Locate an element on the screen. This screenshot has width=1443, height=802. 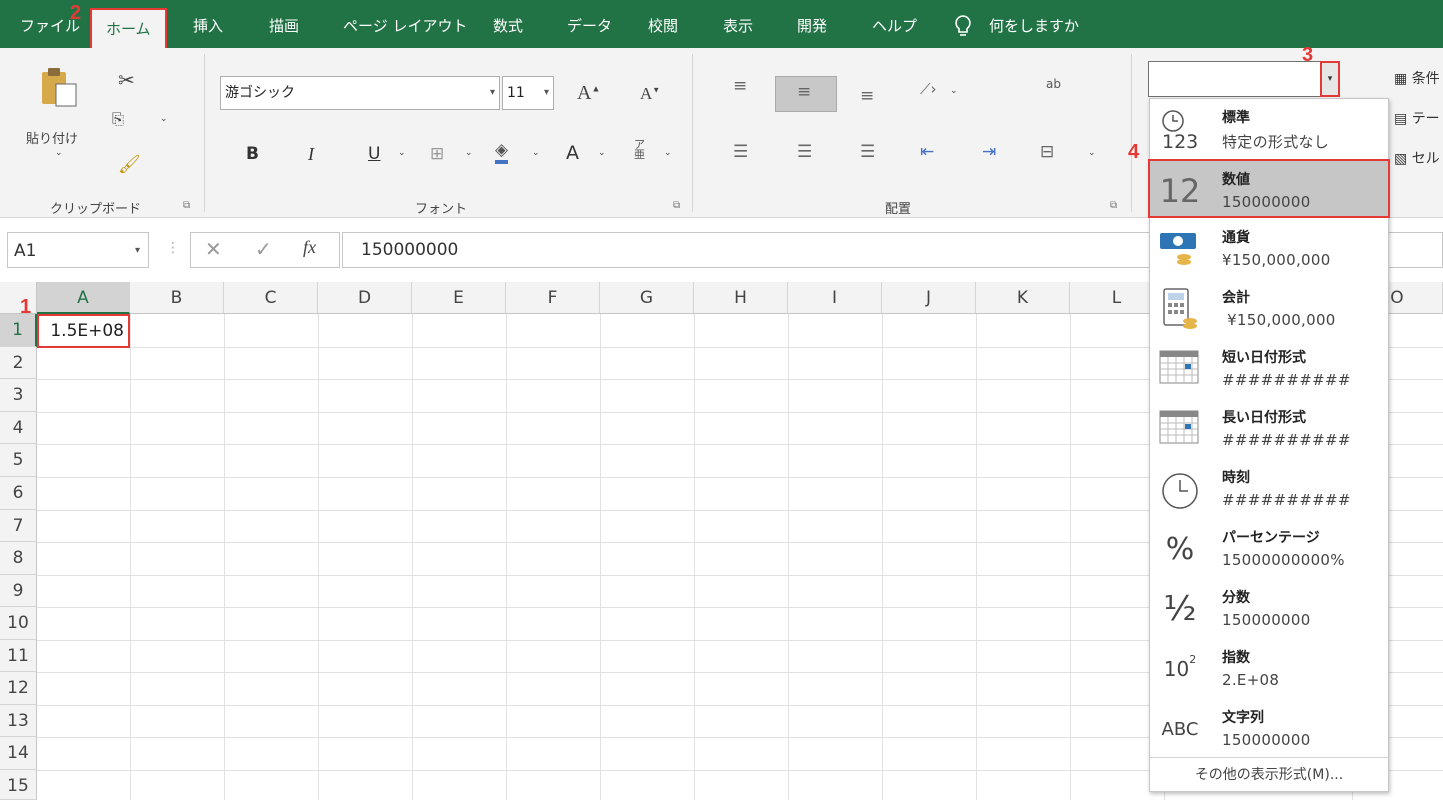
column-header-j: J is located at coordinates (929, 298).